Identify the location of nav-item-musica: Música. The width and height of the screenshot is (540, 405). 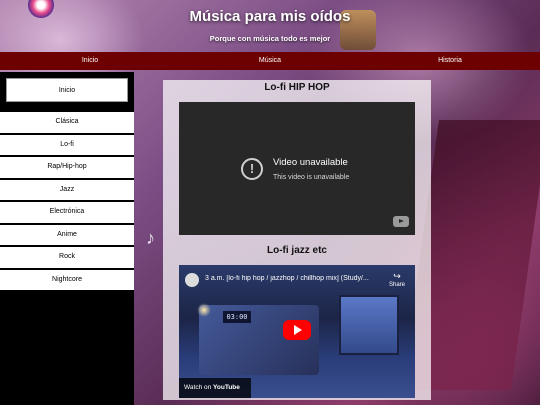
(270, 61).